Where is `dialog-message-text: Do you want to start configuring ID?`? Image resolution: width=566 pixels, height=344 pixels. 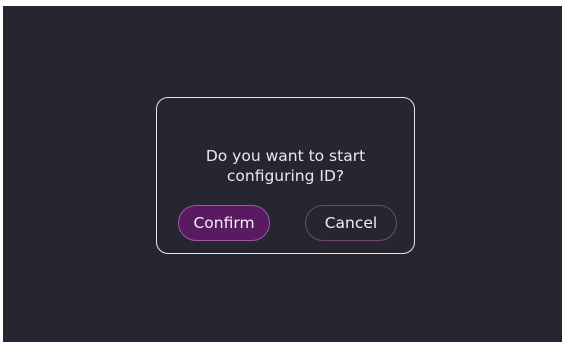 dialog-message-text: Do you want to start configuring ID? is located at coordinates (285, 166).